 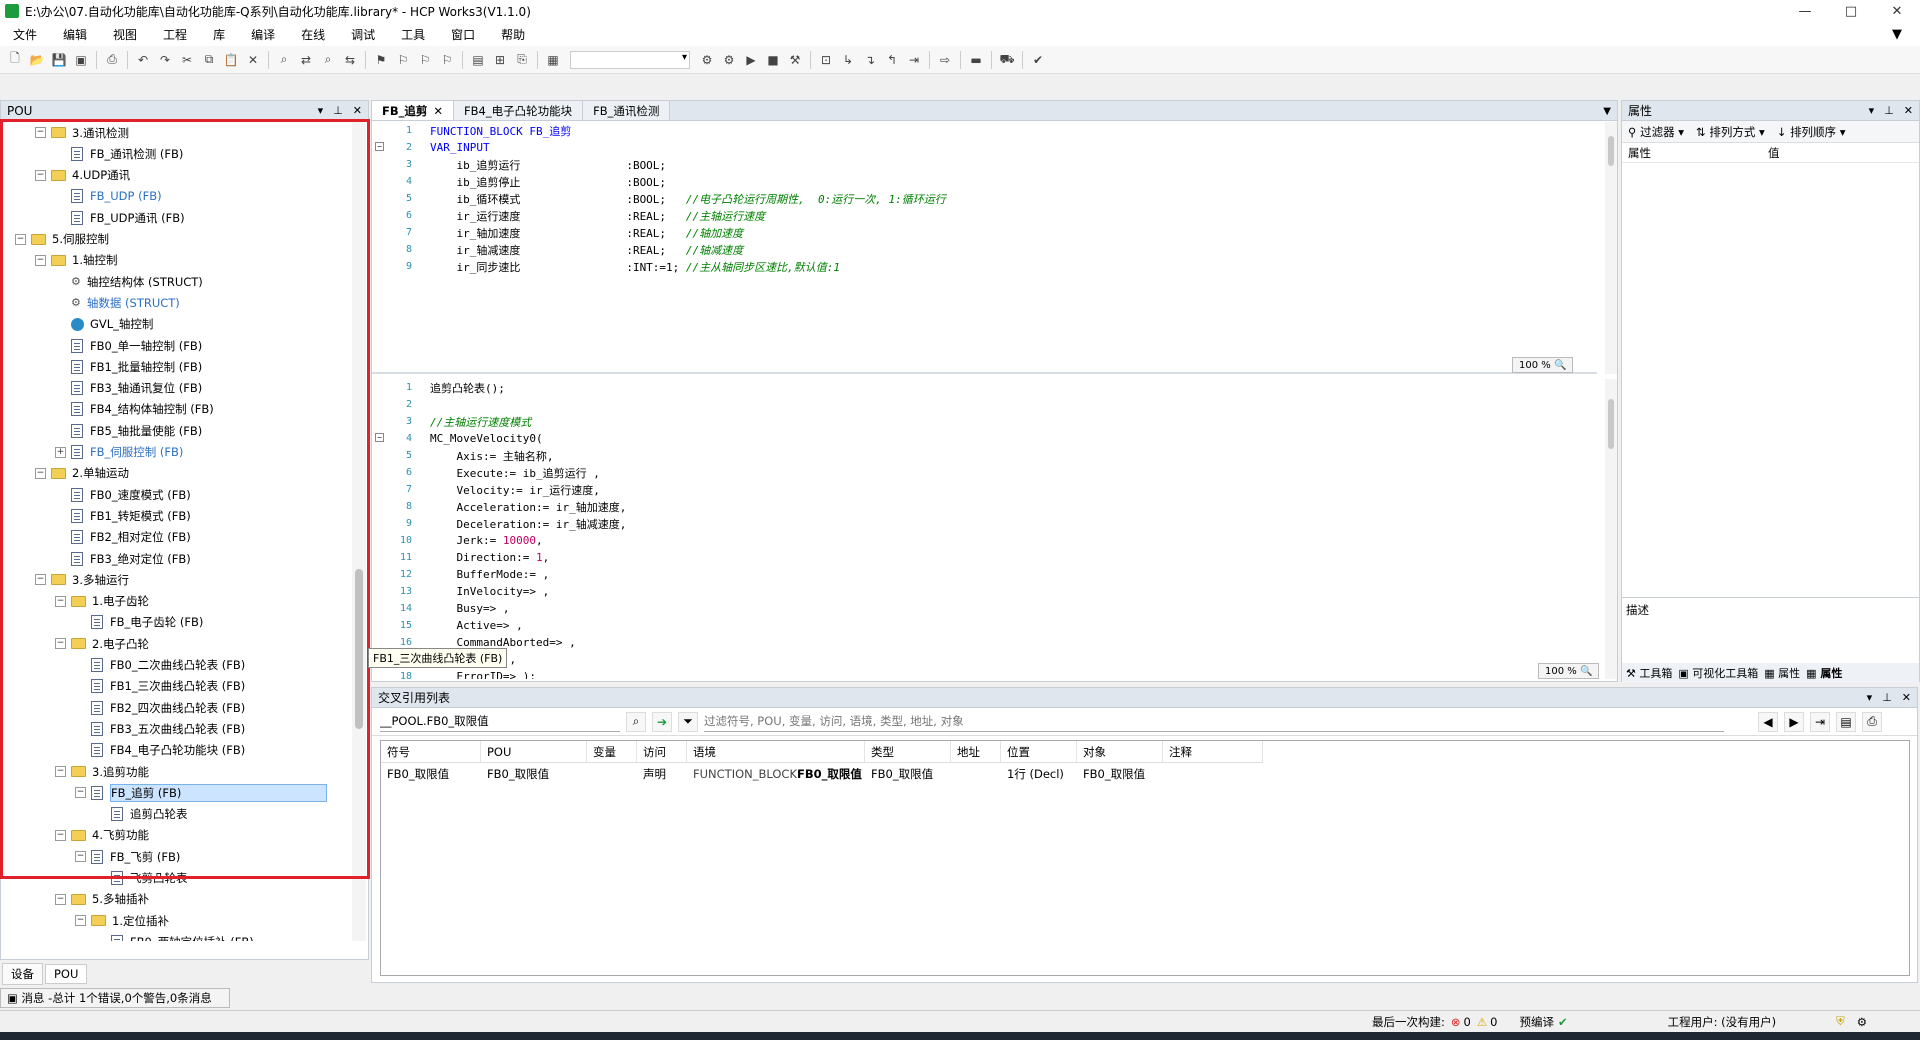 What do you see at coordinates (984, 523) in the screenshot?
I see `code-line: 9 Deceleration:= ir_轴减速度,` at bounding box center [984, 523].